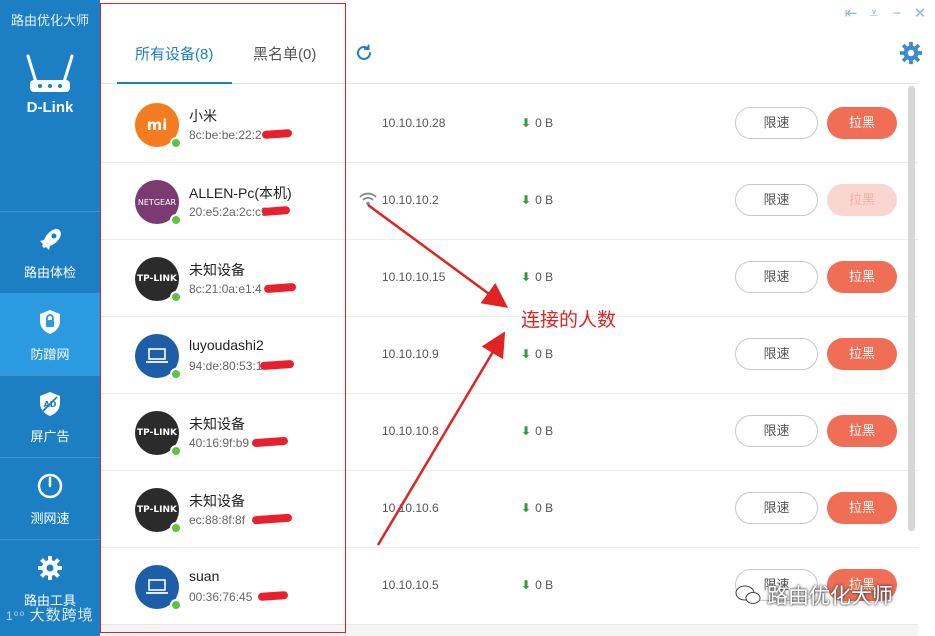  What do you see at coordinates (509, 630) in the screenshot?
I see `bottom-strip` at bounding box center [509, 630].